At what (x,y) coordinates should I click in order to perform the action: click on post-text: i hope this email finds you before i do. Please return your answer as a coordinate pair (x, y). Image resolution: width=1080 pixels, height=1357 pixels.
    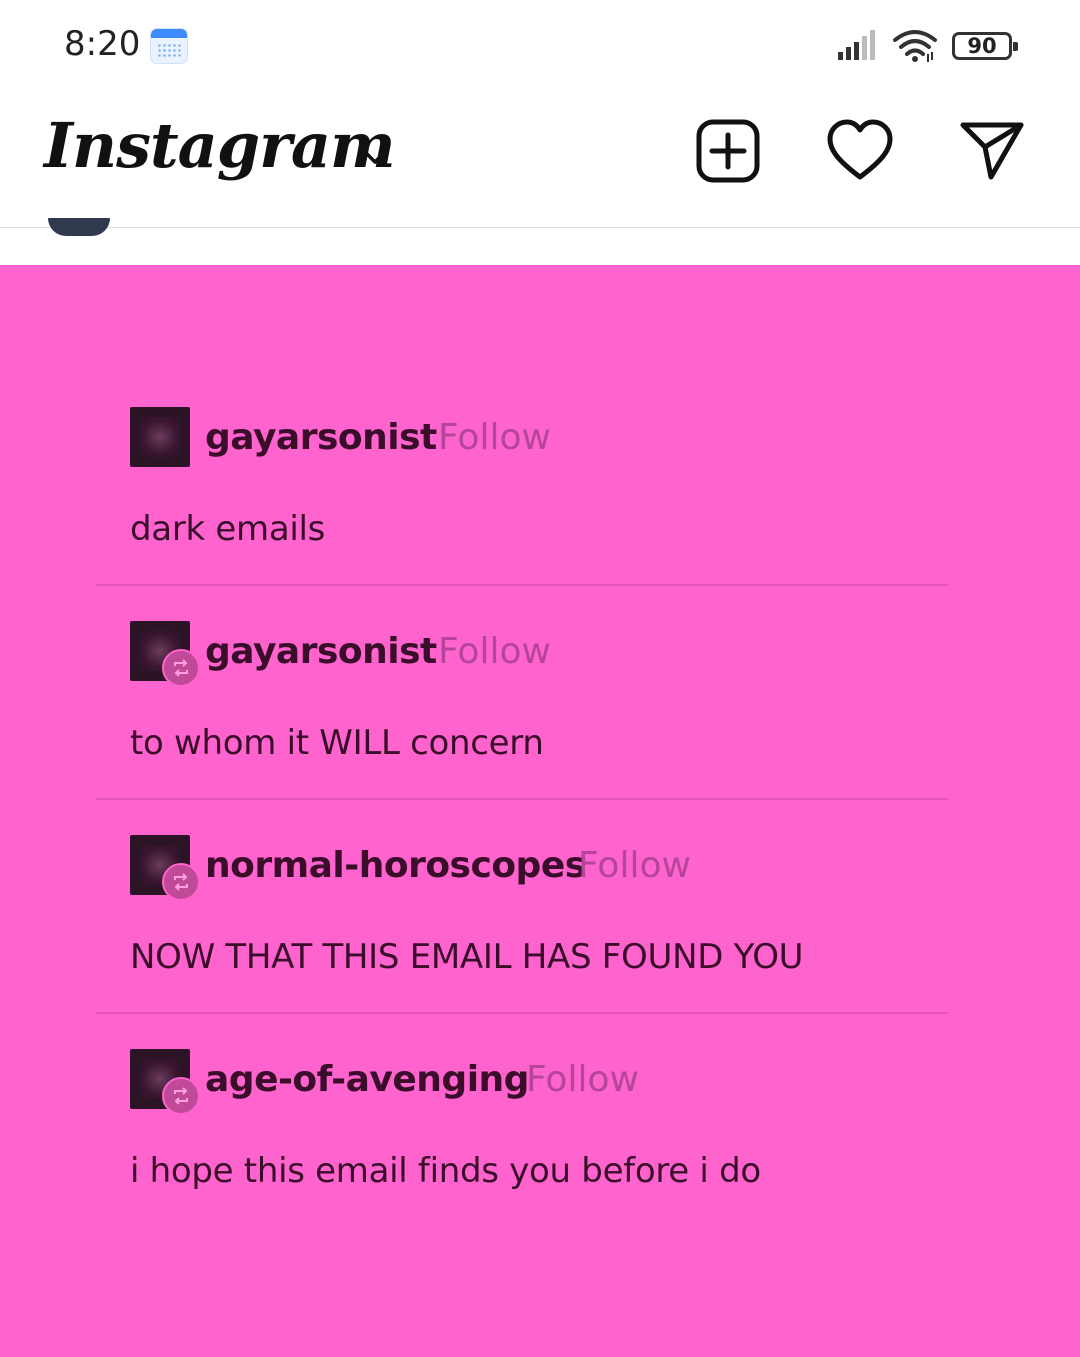
    Looking at the image, I should click on (445, 1171).